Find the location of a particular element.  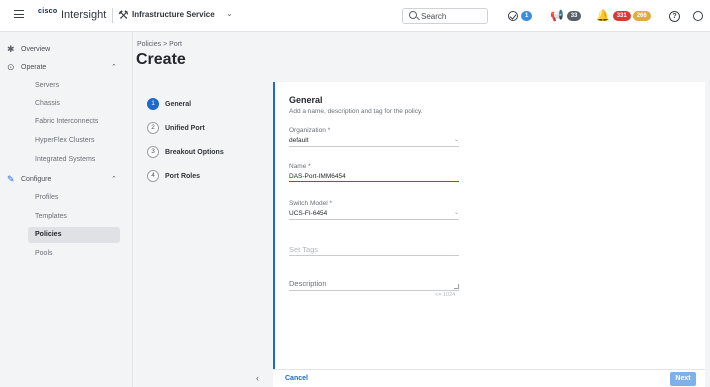

sidebar-item-label: Integrated Systems is located at coordinates (65, 159).